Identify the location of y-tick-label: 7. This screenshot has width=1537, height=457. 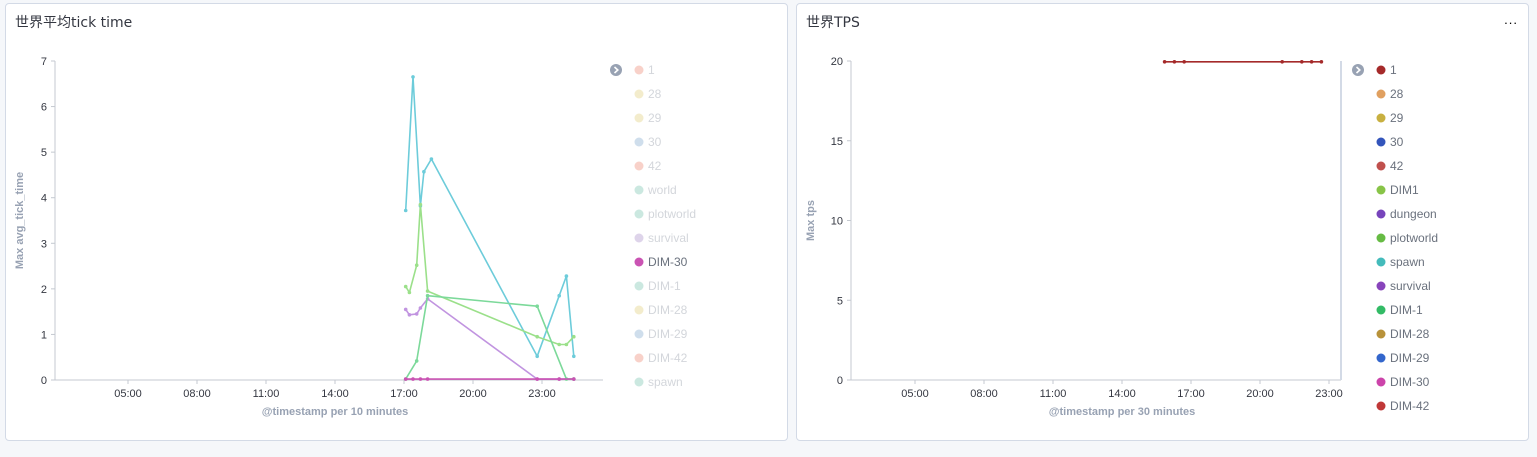
(44, 62).